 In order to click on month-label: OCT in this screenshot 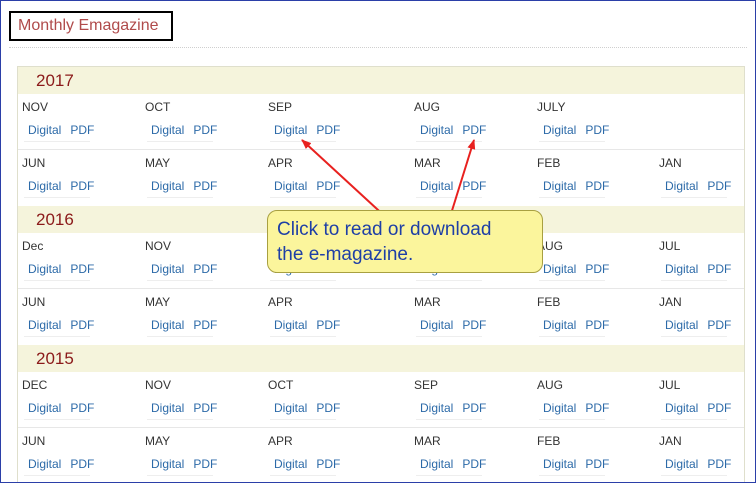, I will do `click(281, 385)`.